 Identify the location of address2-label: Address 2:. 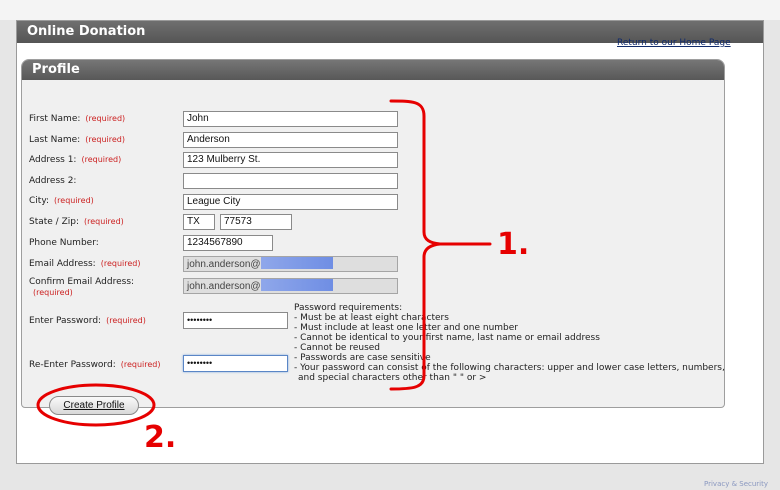
(53, 181).